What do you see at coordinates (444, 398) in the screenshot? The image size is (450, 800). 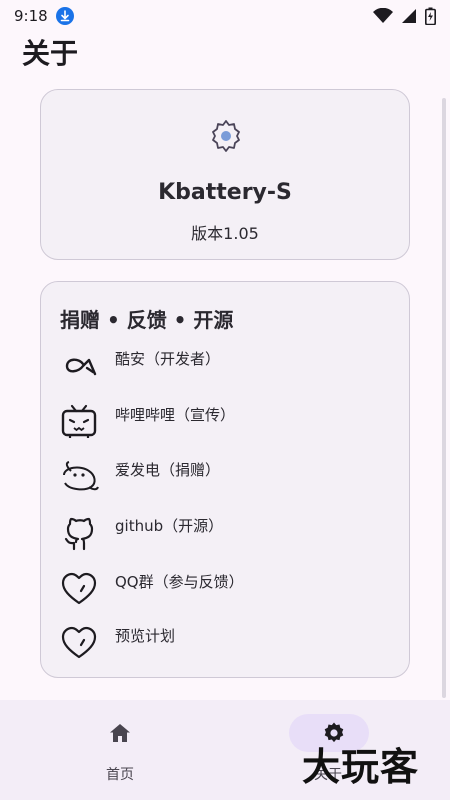 I see `scrollbar` at bounding box center [444, 398].